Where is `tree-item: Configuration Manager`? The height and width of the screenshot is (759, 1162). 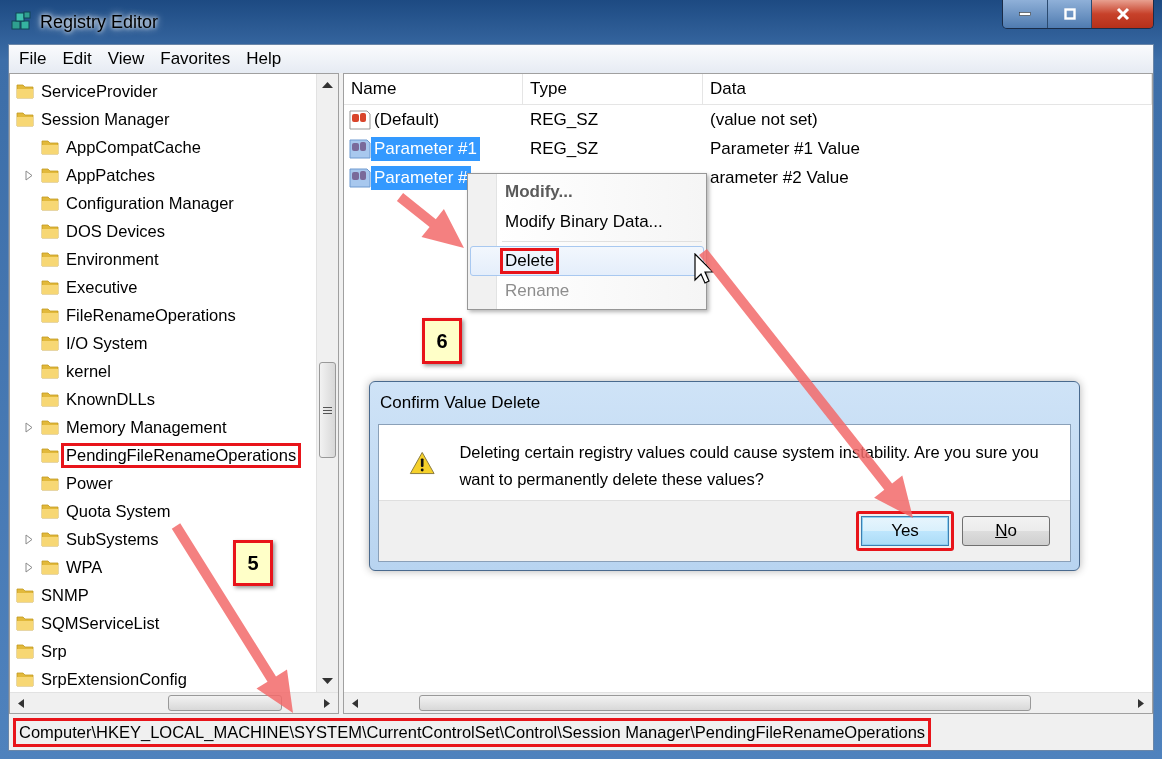 tree-item: Configuration Manager is located at coordinates (150, 203).